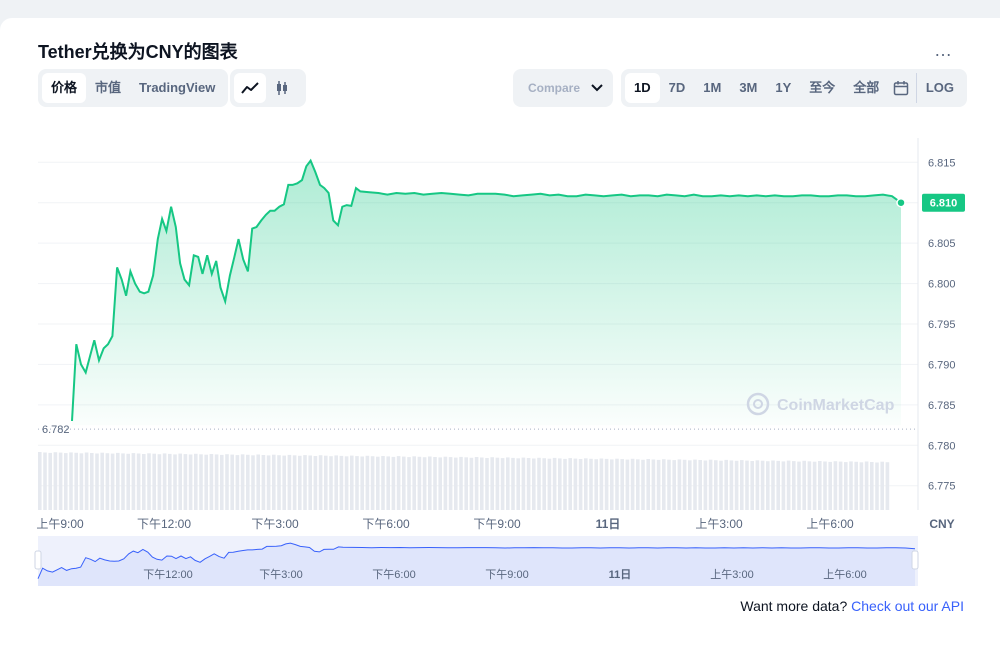  Describe the element at coordinates (393, 574) in the screenshot. I see `navigator-tick-label: 下午6:00` at that location.